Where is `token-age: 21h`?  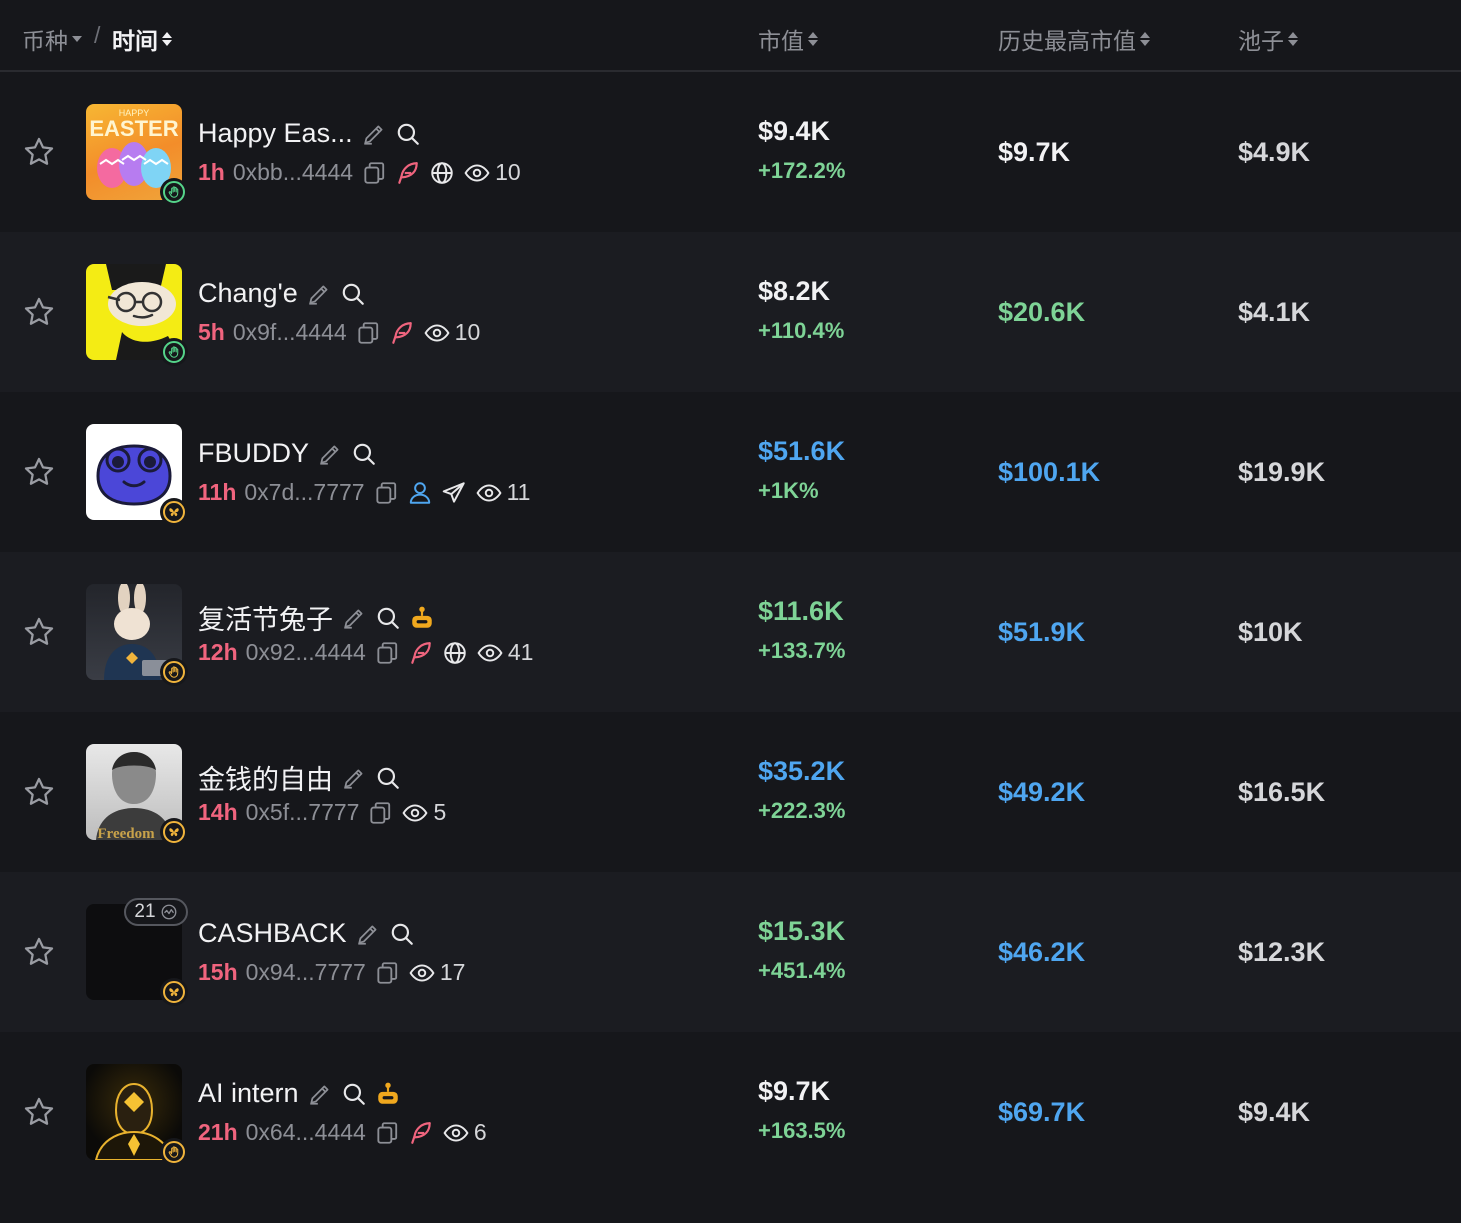 token-age: 21h is located at coordinates (218, 1132).